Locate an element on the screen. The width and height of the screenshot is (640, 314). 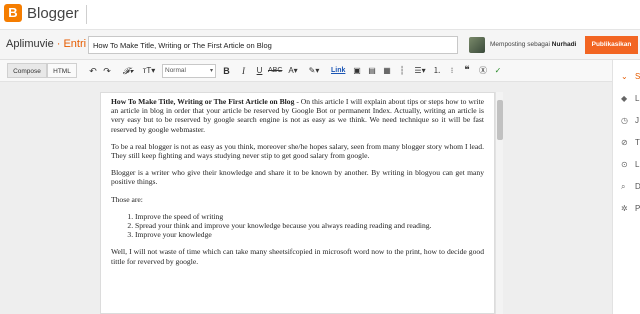
sidebar-item-permalink: ⊘ T is located at coordinates (626, 143).